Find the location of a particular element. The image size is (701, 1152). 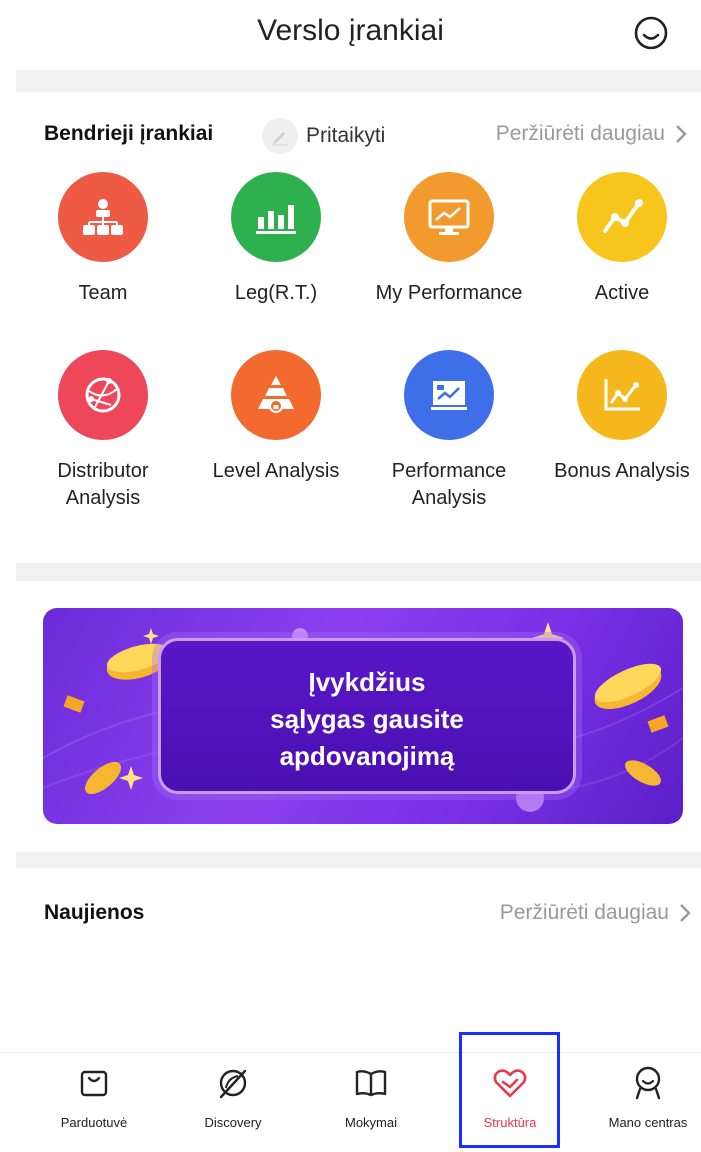

tool-label: Active is located at coordinates (622, 293).